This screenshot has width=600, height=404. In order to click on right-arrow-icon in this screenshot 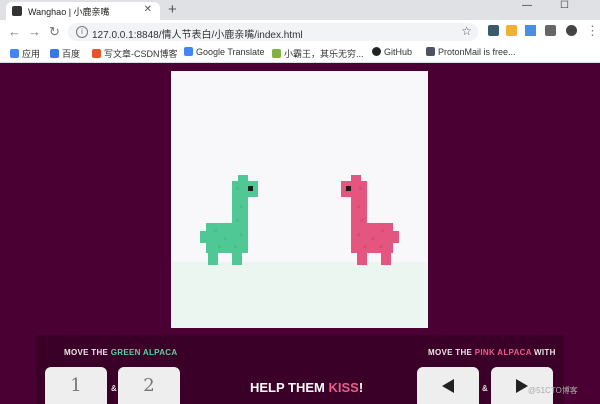, I will do `click(522, 386)`.